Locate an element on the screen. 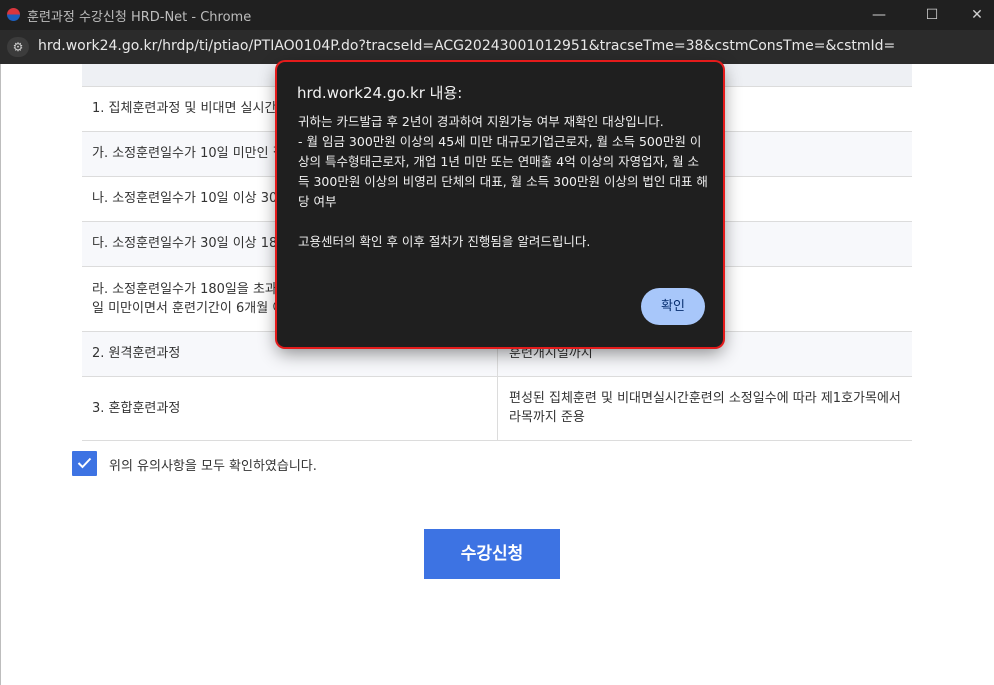 The height and width of the screenshot is (685, 994). window-titlebar: 훈련과정 수강신청 HRD-Net - Chrome — ☐ ✕ is located at coordinates (497, 15).